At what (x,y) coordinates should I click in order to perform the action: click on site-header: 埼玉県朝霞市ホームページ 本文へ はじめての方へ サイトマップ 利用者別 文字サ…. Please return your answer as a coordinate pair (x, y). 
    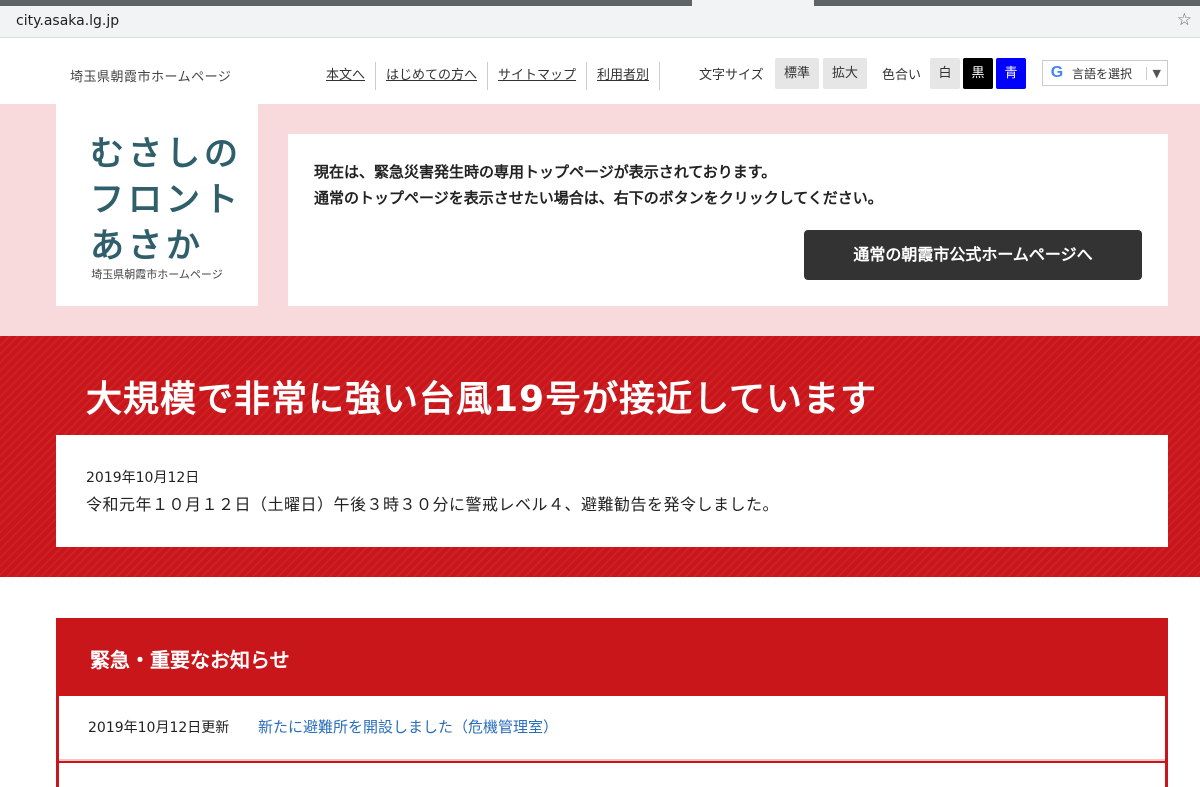
    Looking at the image, I should click on (600, 71).